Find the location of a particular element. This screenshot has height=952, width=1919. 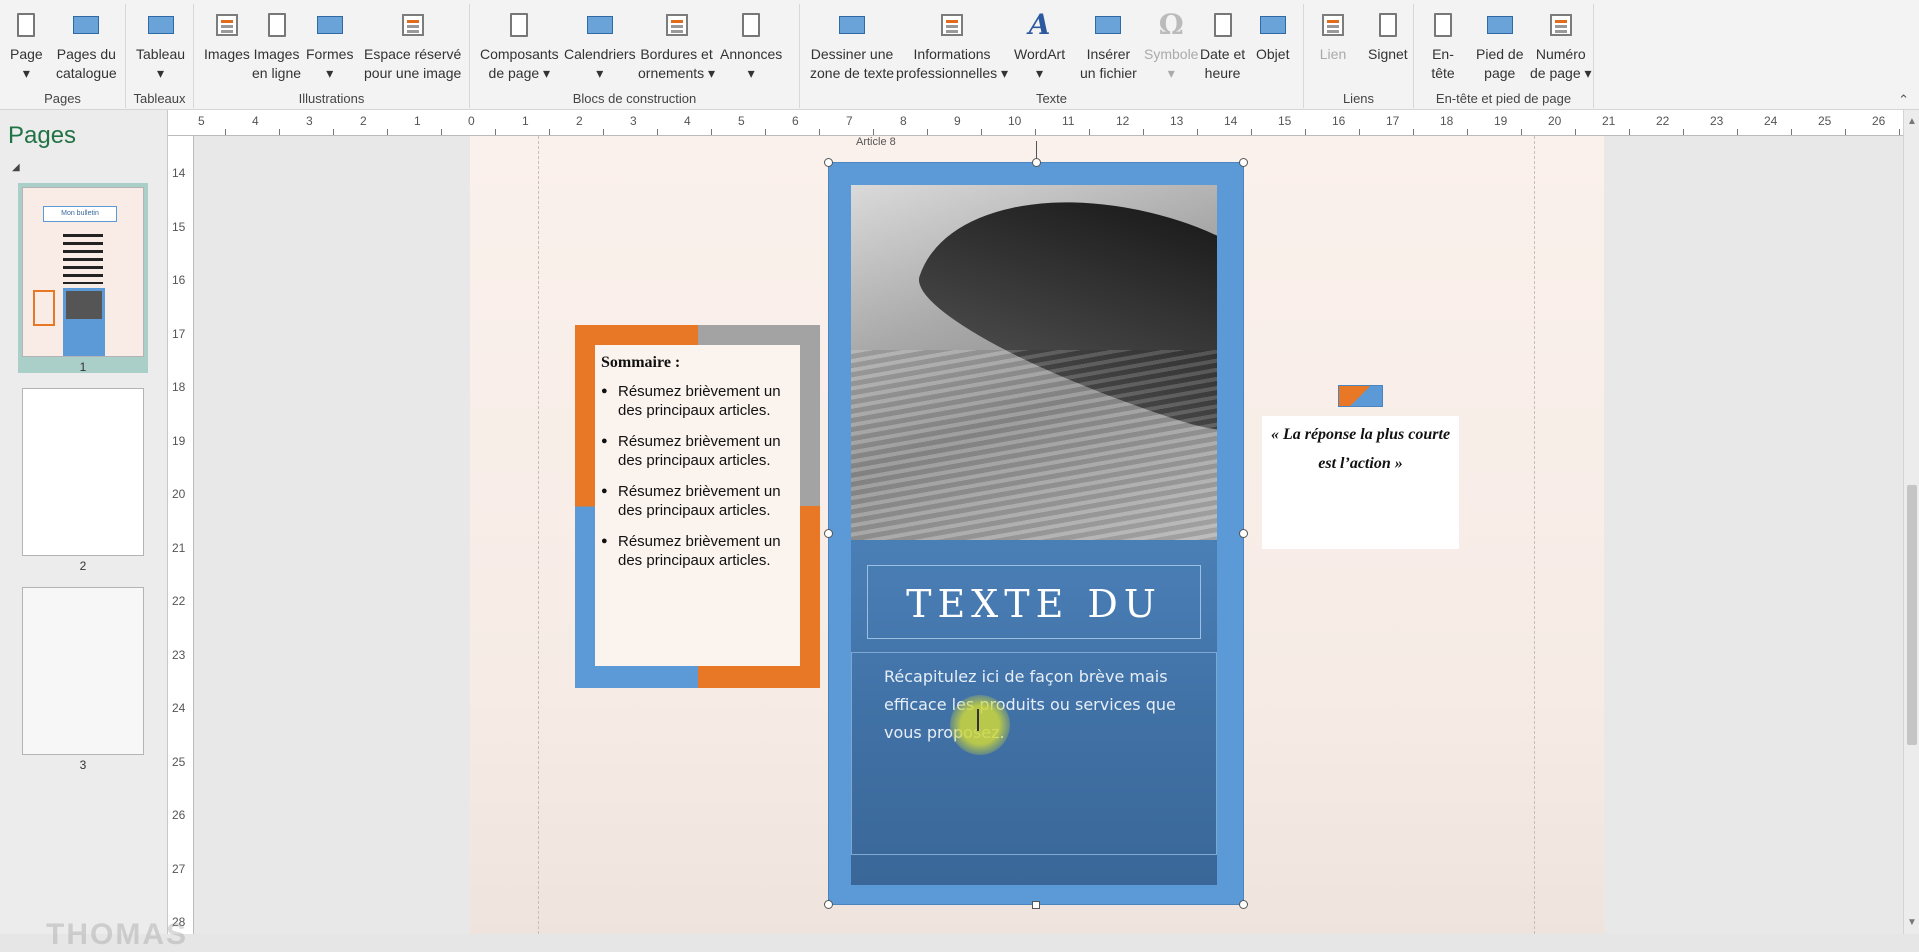

text-box-button: Dessiner une zone de texte is located at coordinates (852, 46).